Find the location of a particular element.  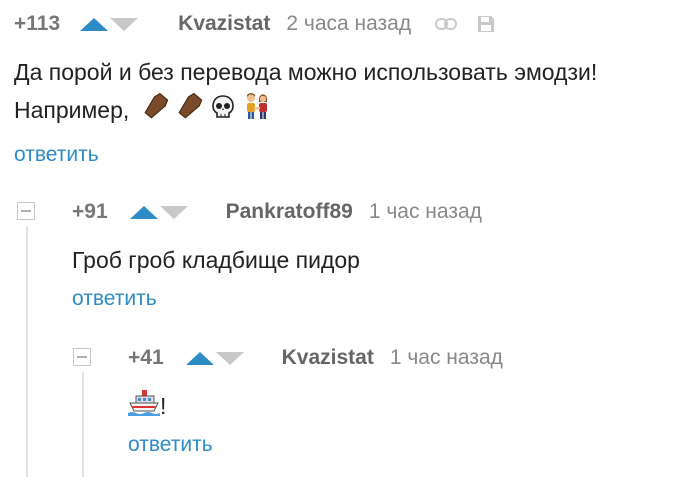

comment-text-fragment: Например, is located at coordinates (72, 110).